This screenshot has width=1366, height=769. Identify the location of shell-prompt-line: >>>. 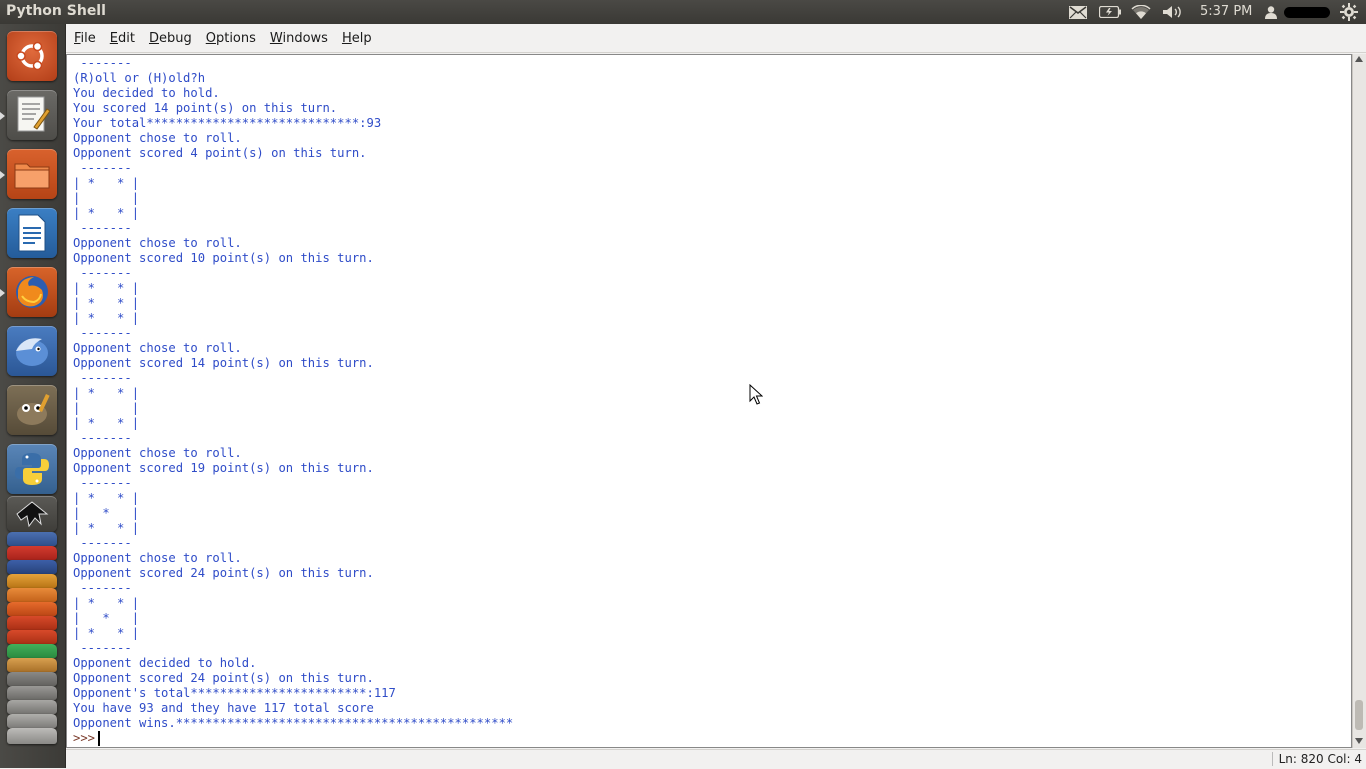
(87, 738).